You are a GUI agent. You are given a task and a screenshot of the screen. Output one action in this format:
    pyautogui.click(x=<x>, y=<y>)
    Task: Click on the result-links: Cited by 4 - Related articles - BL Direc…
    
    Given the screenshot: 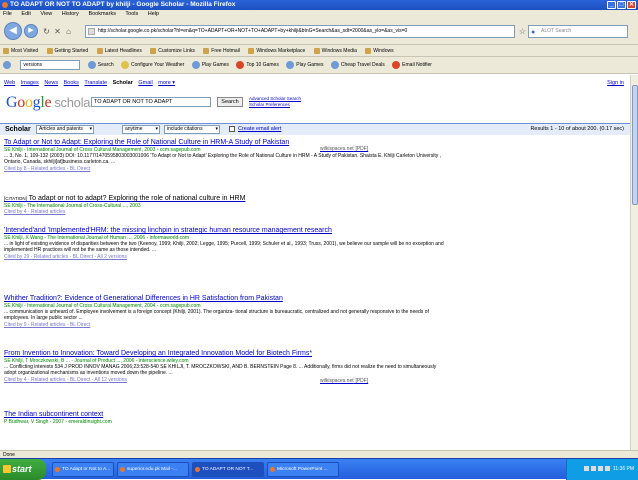 What is the action you would take?
    pyautogui.click(x=224, y=380)
    